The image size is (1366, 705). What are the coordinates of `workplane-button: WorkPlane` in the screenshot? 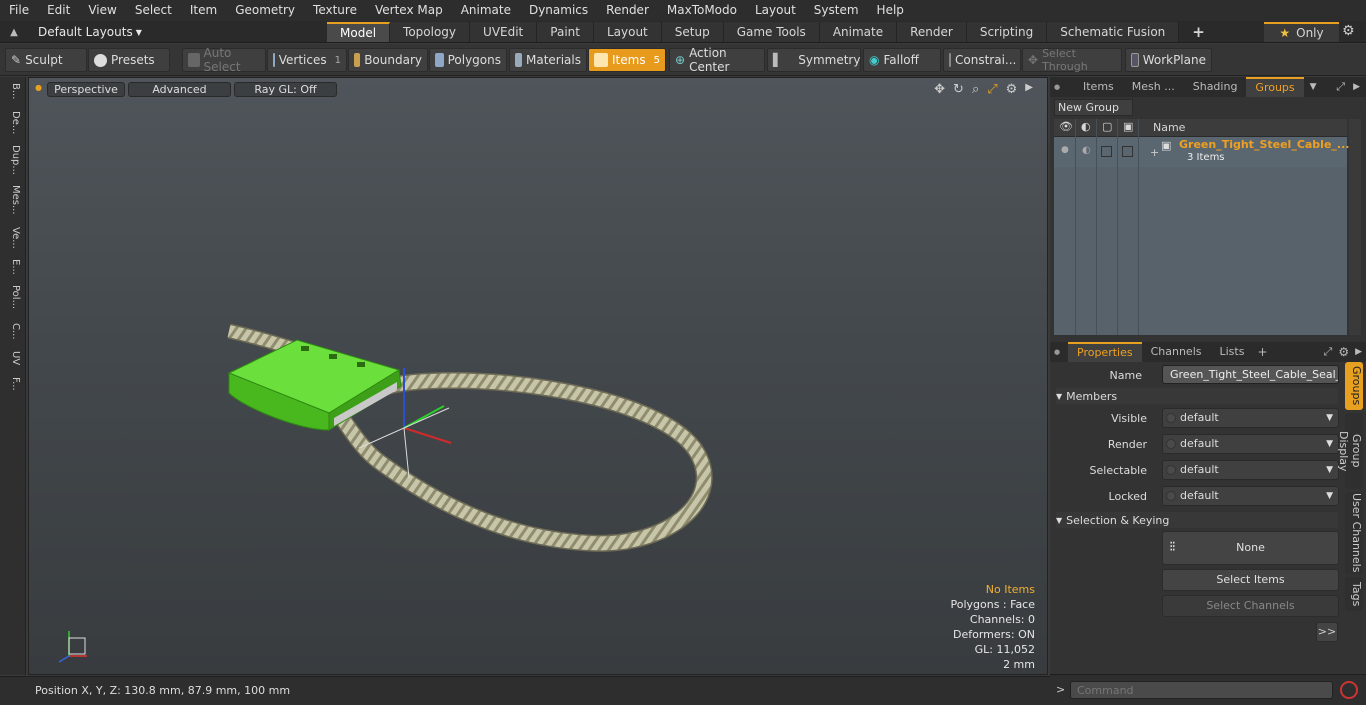 It's located at (1168, 60).